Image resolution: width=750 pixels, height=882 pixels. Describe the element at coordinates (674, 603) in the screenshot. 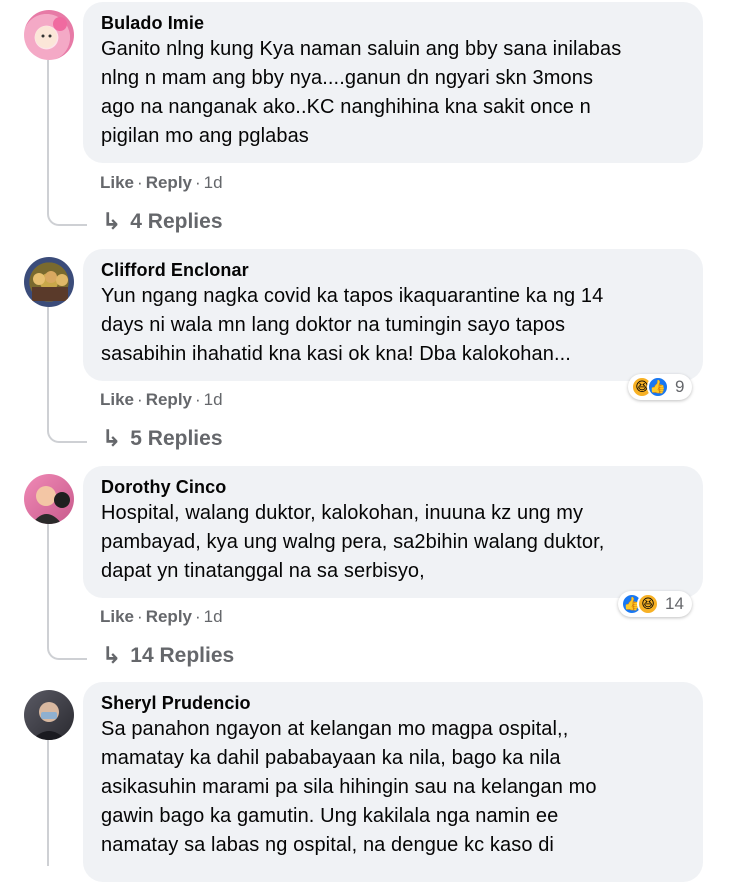

I see `reaction-count: 14` at that location.